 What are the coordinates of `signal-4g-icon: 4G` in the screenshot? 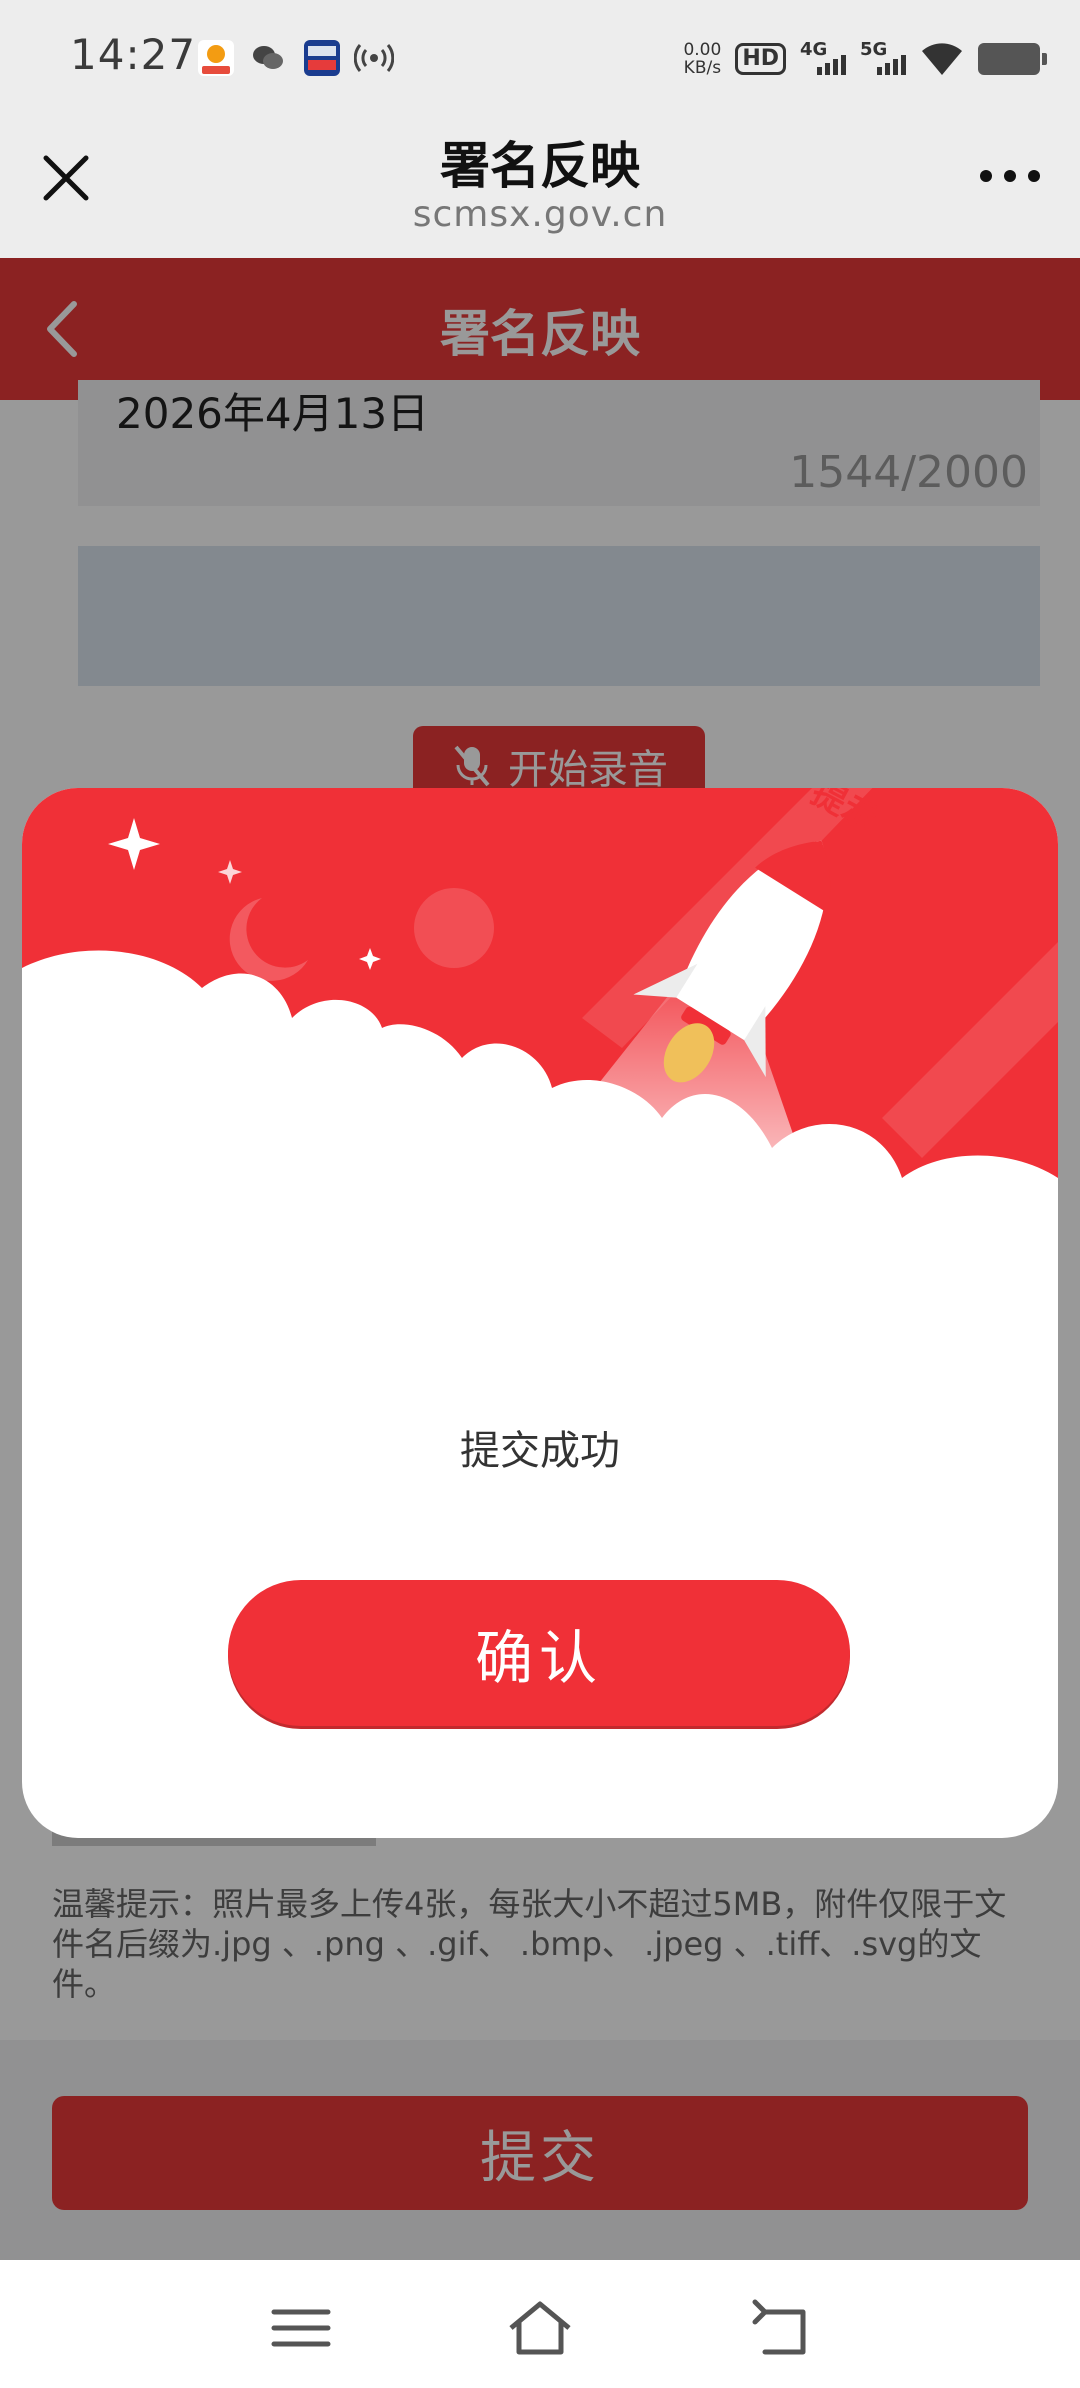 It's located at (823, 59).